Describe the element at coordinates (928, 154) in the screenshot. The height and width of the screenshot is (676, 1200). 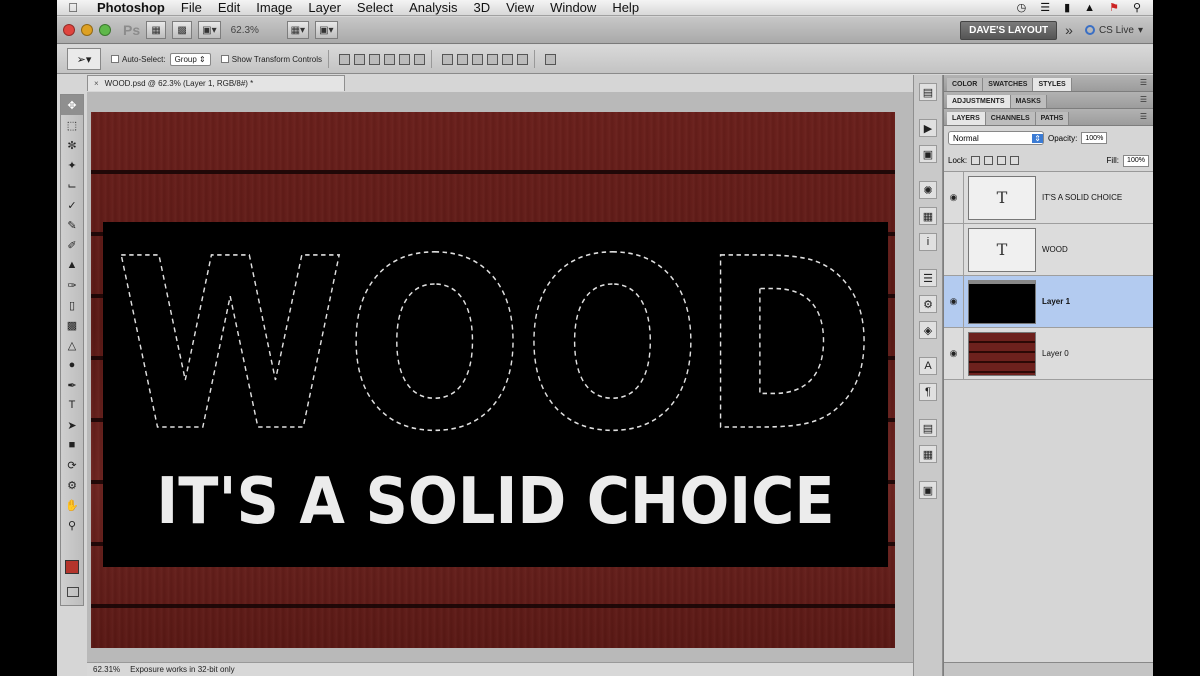
I see `navigator-panel-icon: ▣` at that location.